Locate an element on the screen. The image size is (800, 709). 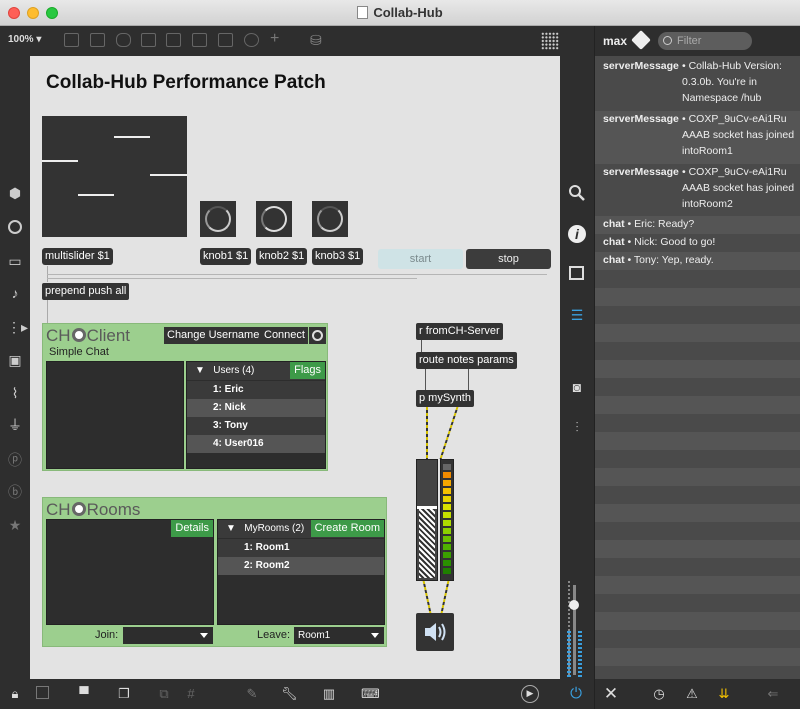
knob1-dial is located at coordinates (218, 219).